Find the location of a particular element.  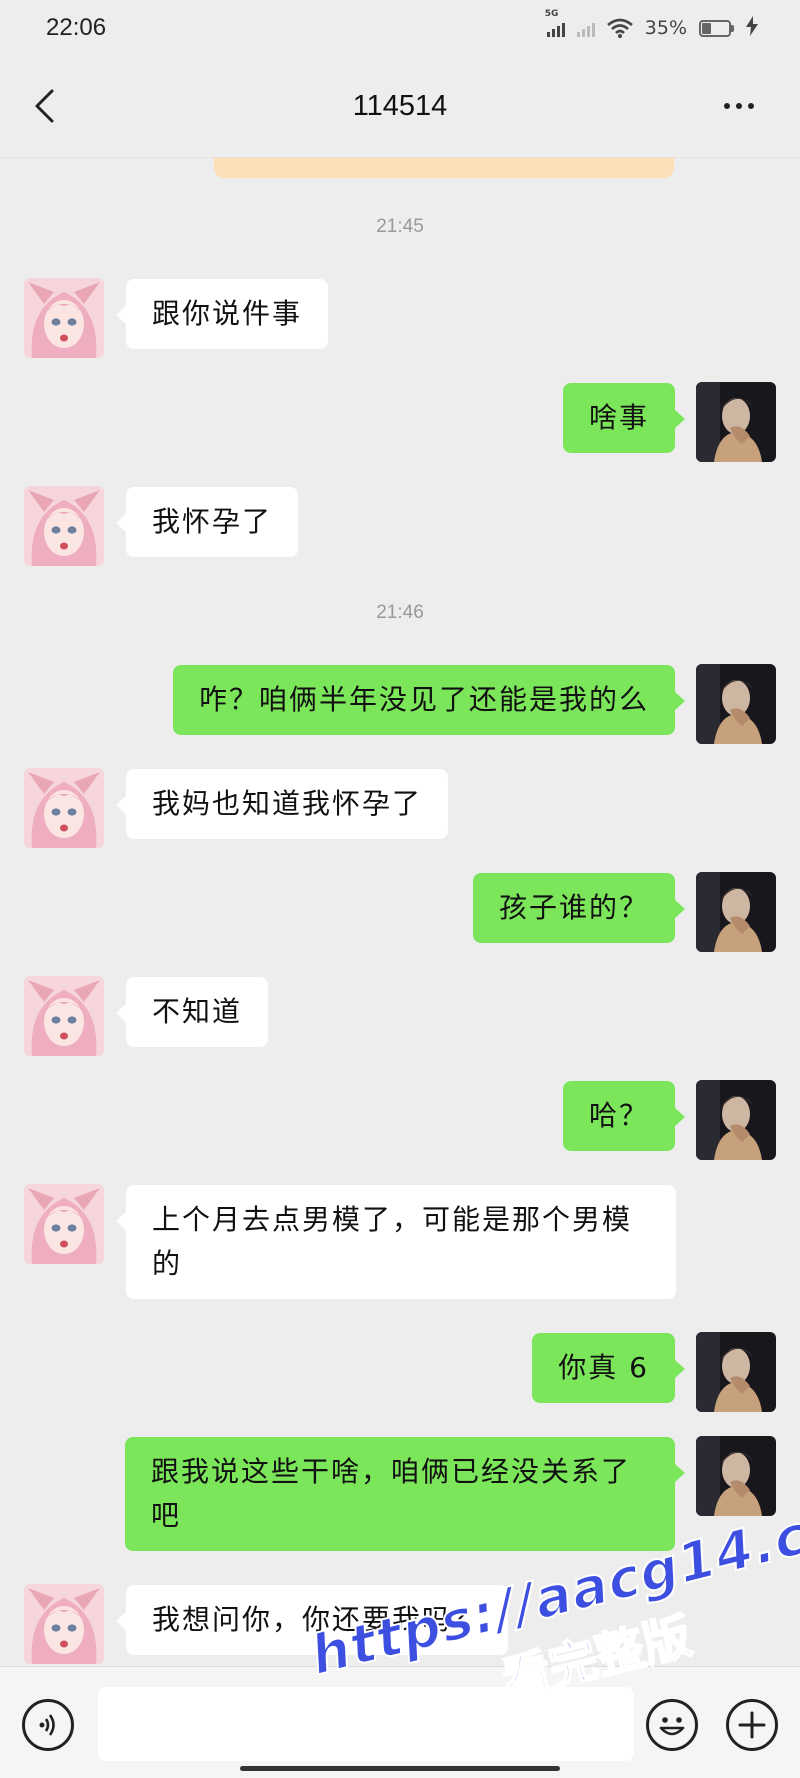

message-input is located at coordinates (366, 1724).